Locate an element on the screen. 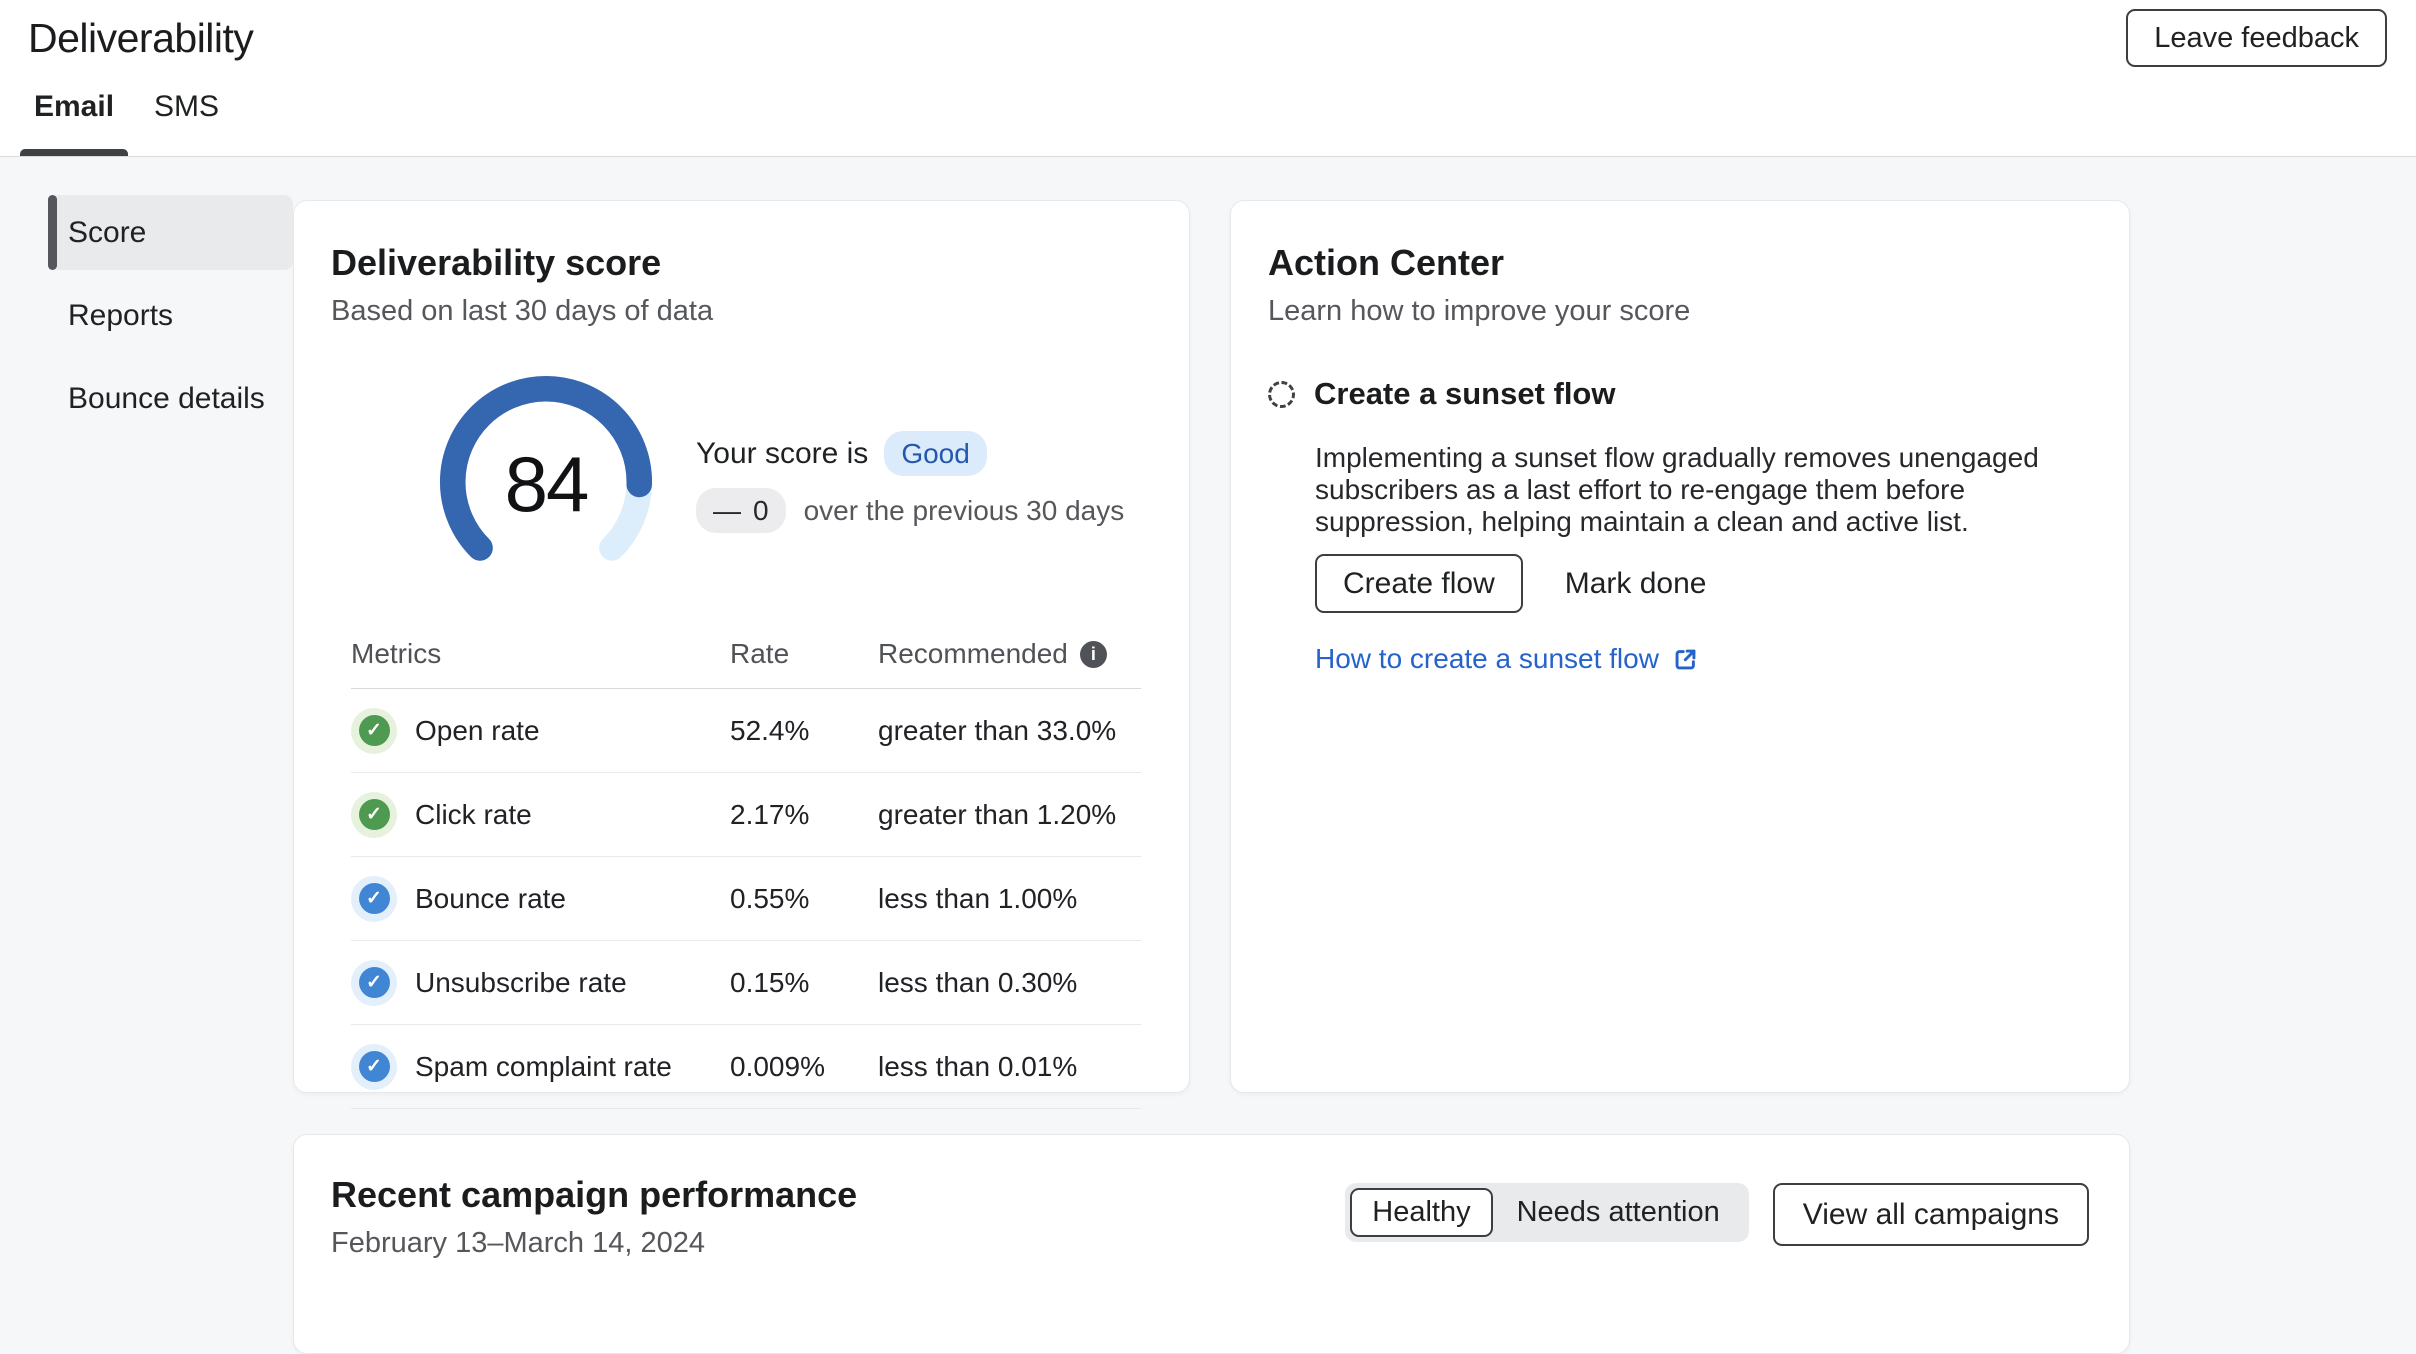  score-delta-pill: — 0 is located at coordinates (741, 510).